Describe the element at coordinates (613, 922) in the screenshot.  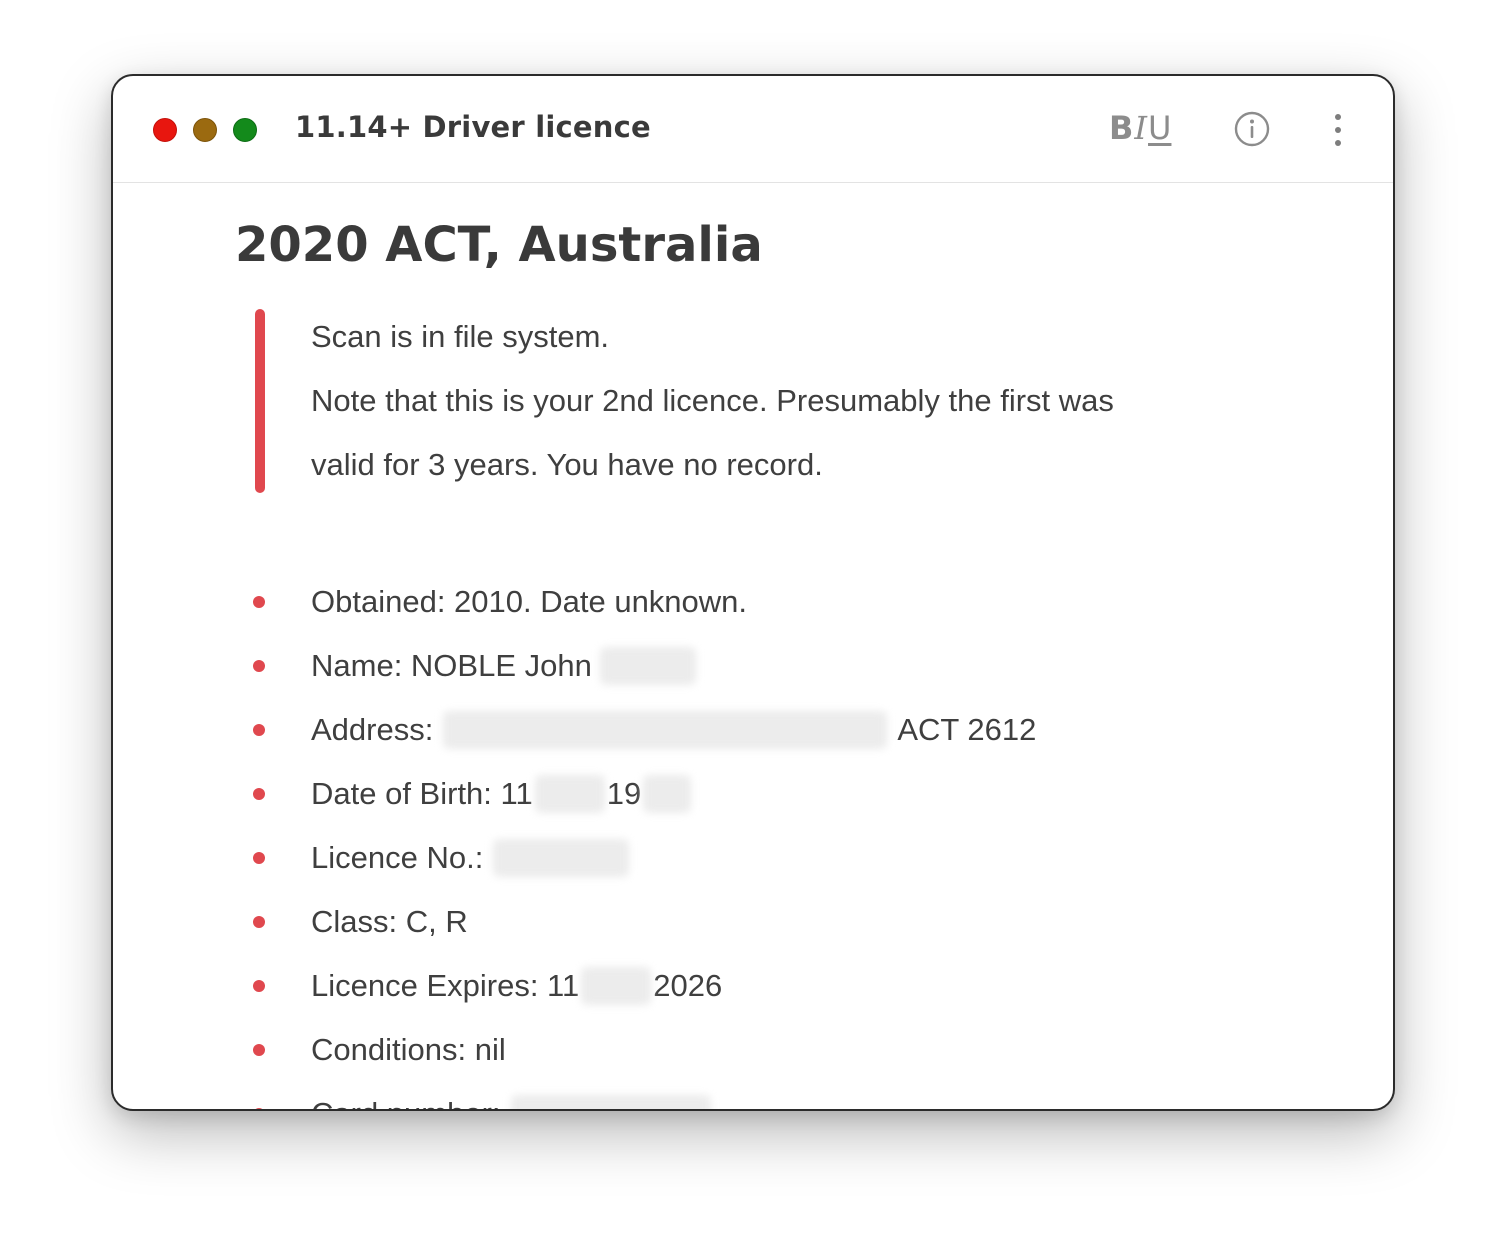
I see `list-item: Class: C, R` at that location.